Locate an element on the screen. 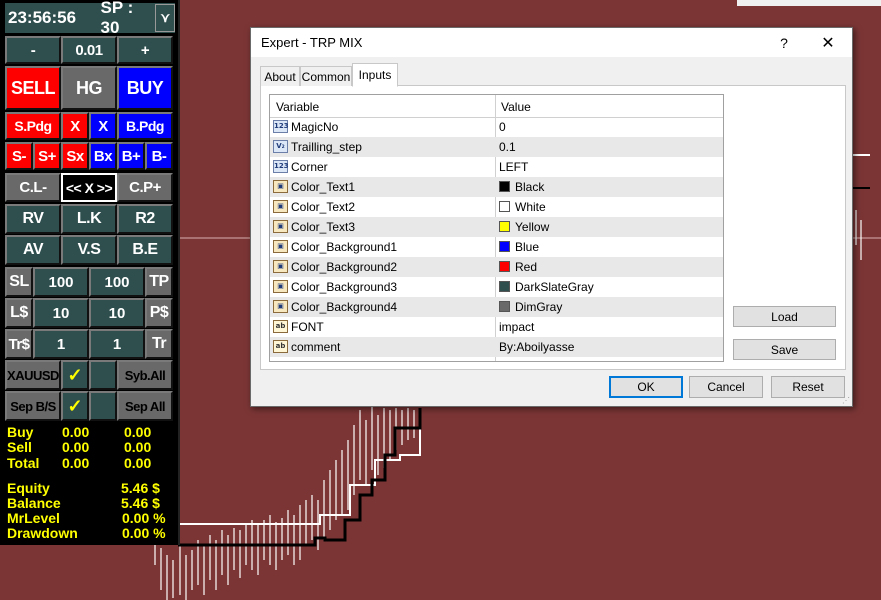  margin-level-label: MrLevel is located at coordinates (33, 518).